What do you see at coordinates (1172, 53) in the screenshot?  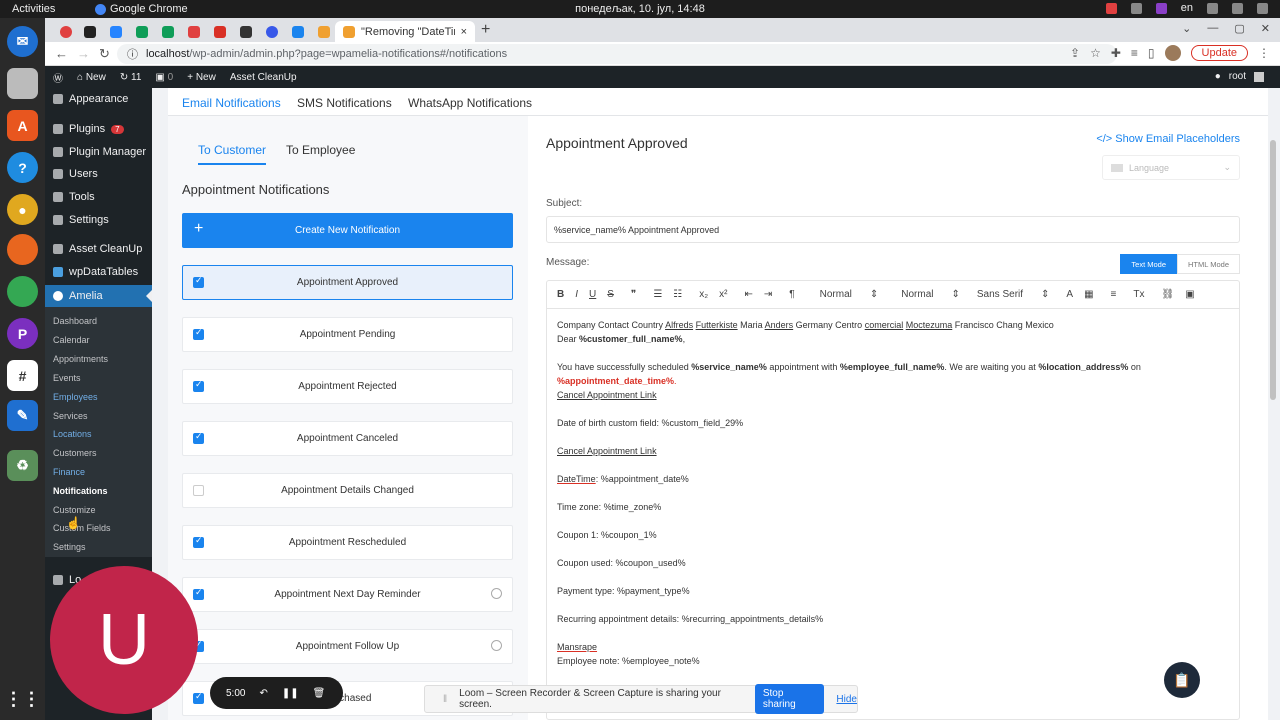 I see `profile-avatar` at bounding box center [1172, 53].